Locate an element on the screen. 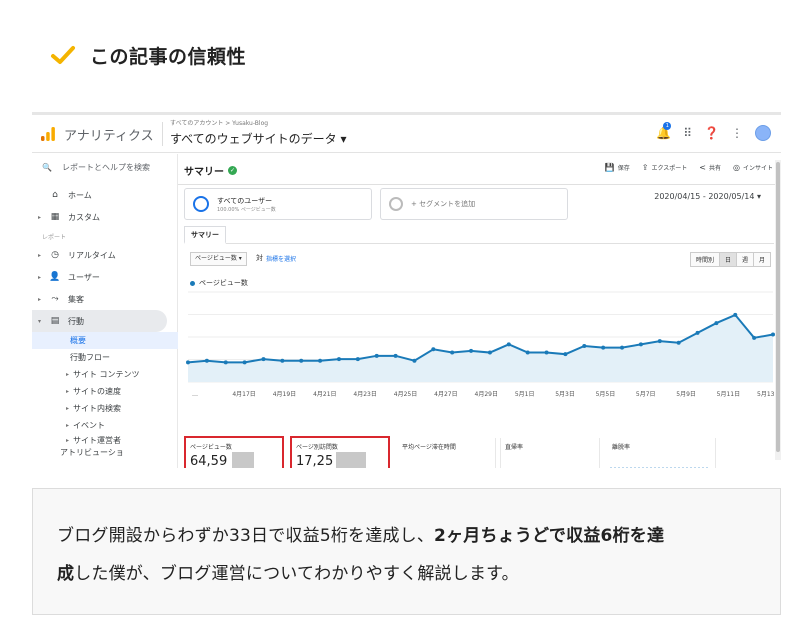 The width and height of the screenshot is (800, 643). clock-icon: ◷ is located at coordinates (55, 255).